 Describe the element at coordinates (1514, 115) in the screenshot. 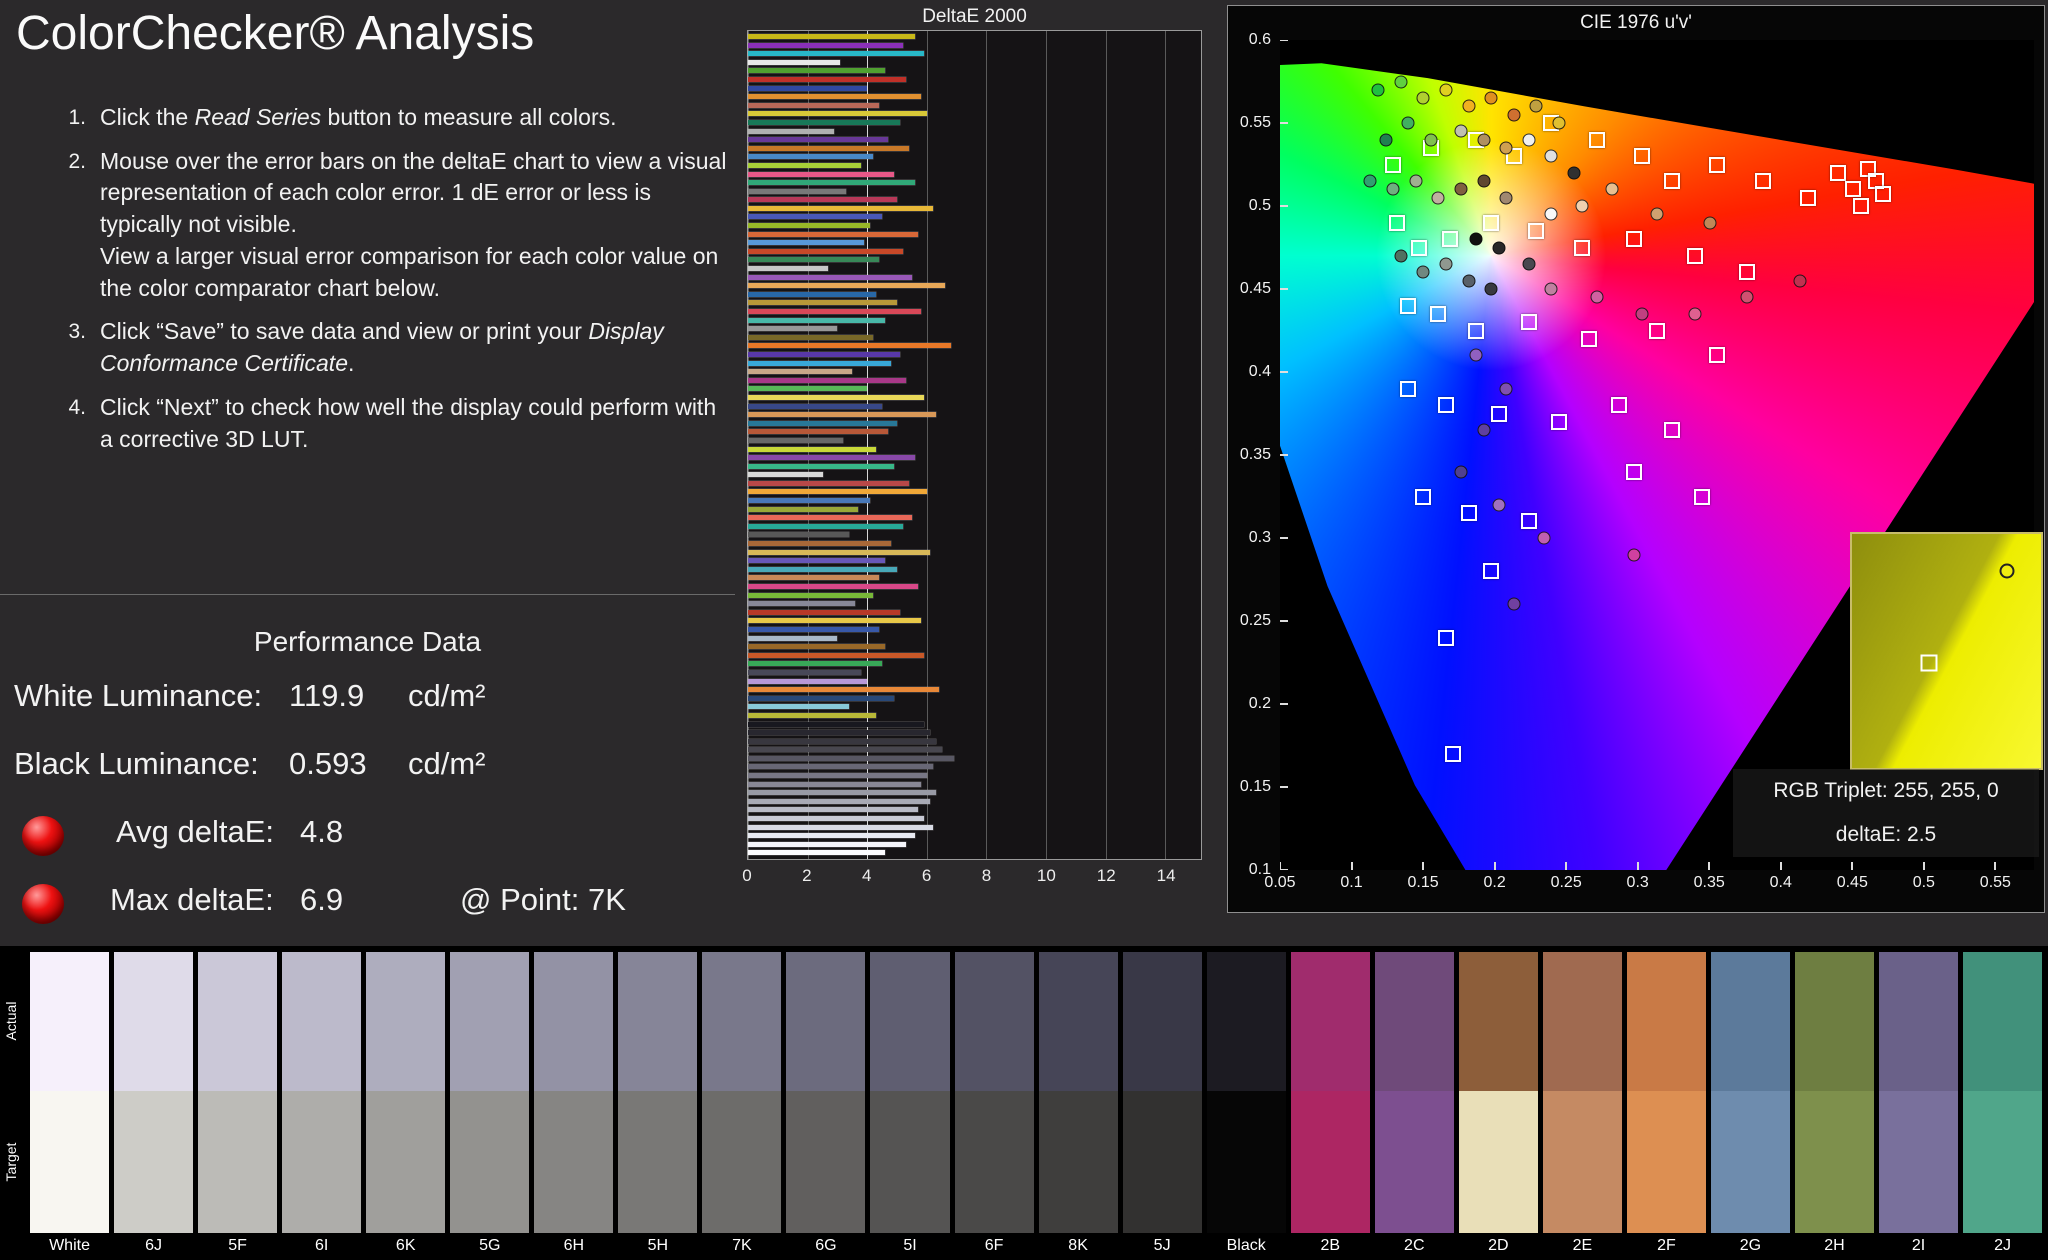

I see `cie-measured-marker` at that location.